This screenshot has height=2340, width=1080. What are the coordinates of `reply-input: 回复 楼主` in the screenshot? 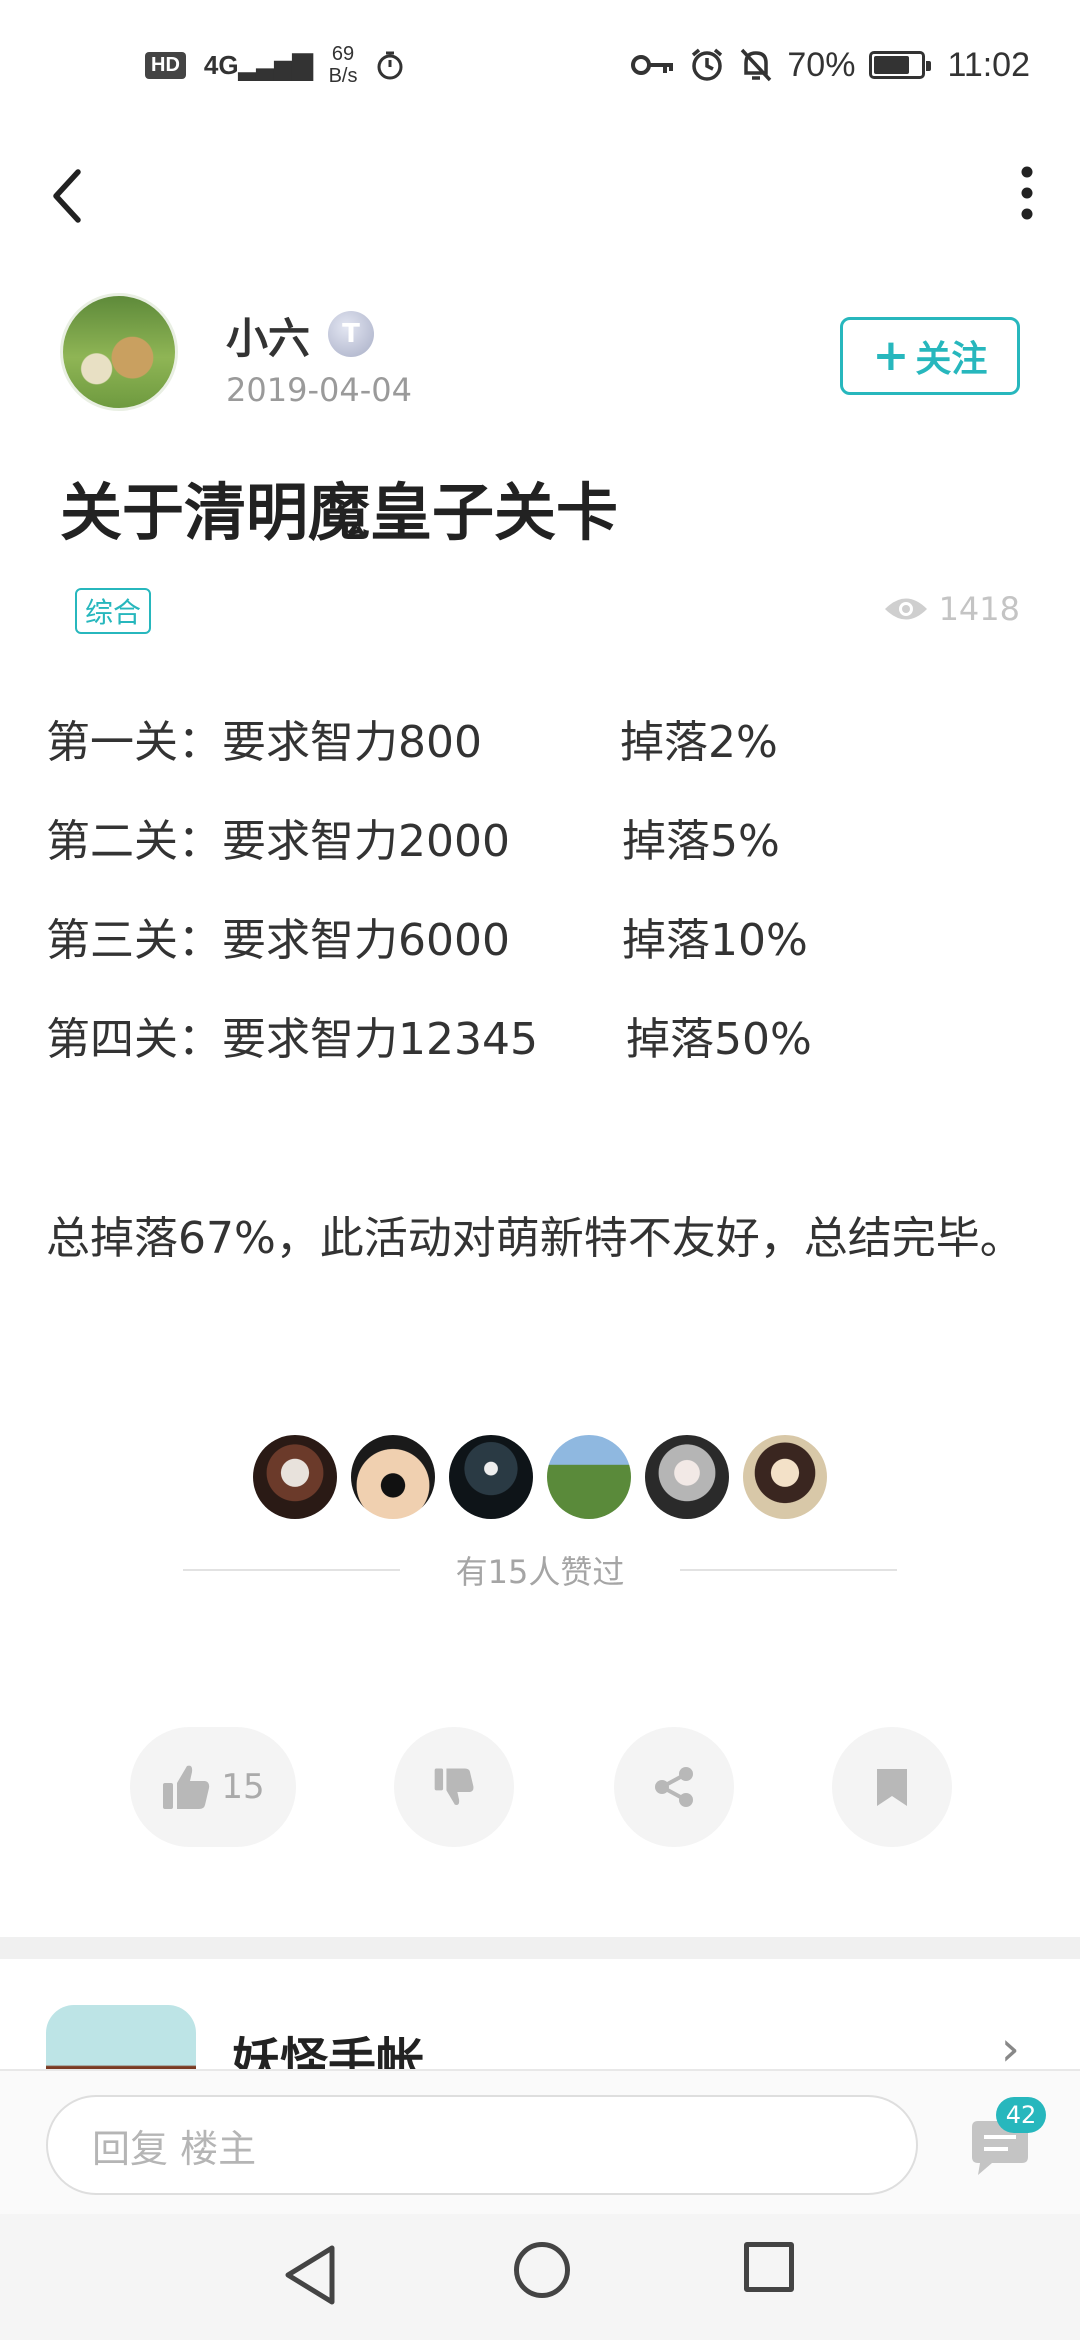 It's located at (482, 2145).